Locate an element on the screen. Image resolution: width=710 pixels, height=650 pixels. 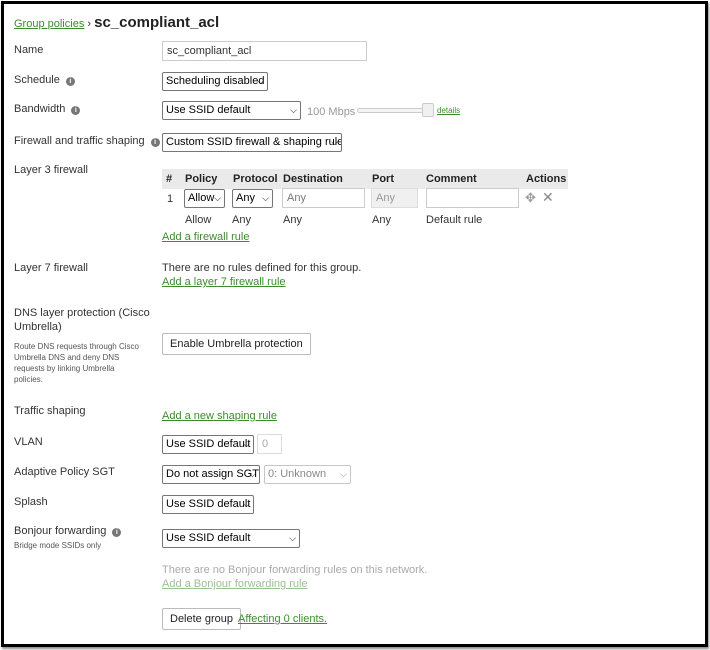
bonjour-selected-value: Use SSID default is located at coordinates (208, 538).